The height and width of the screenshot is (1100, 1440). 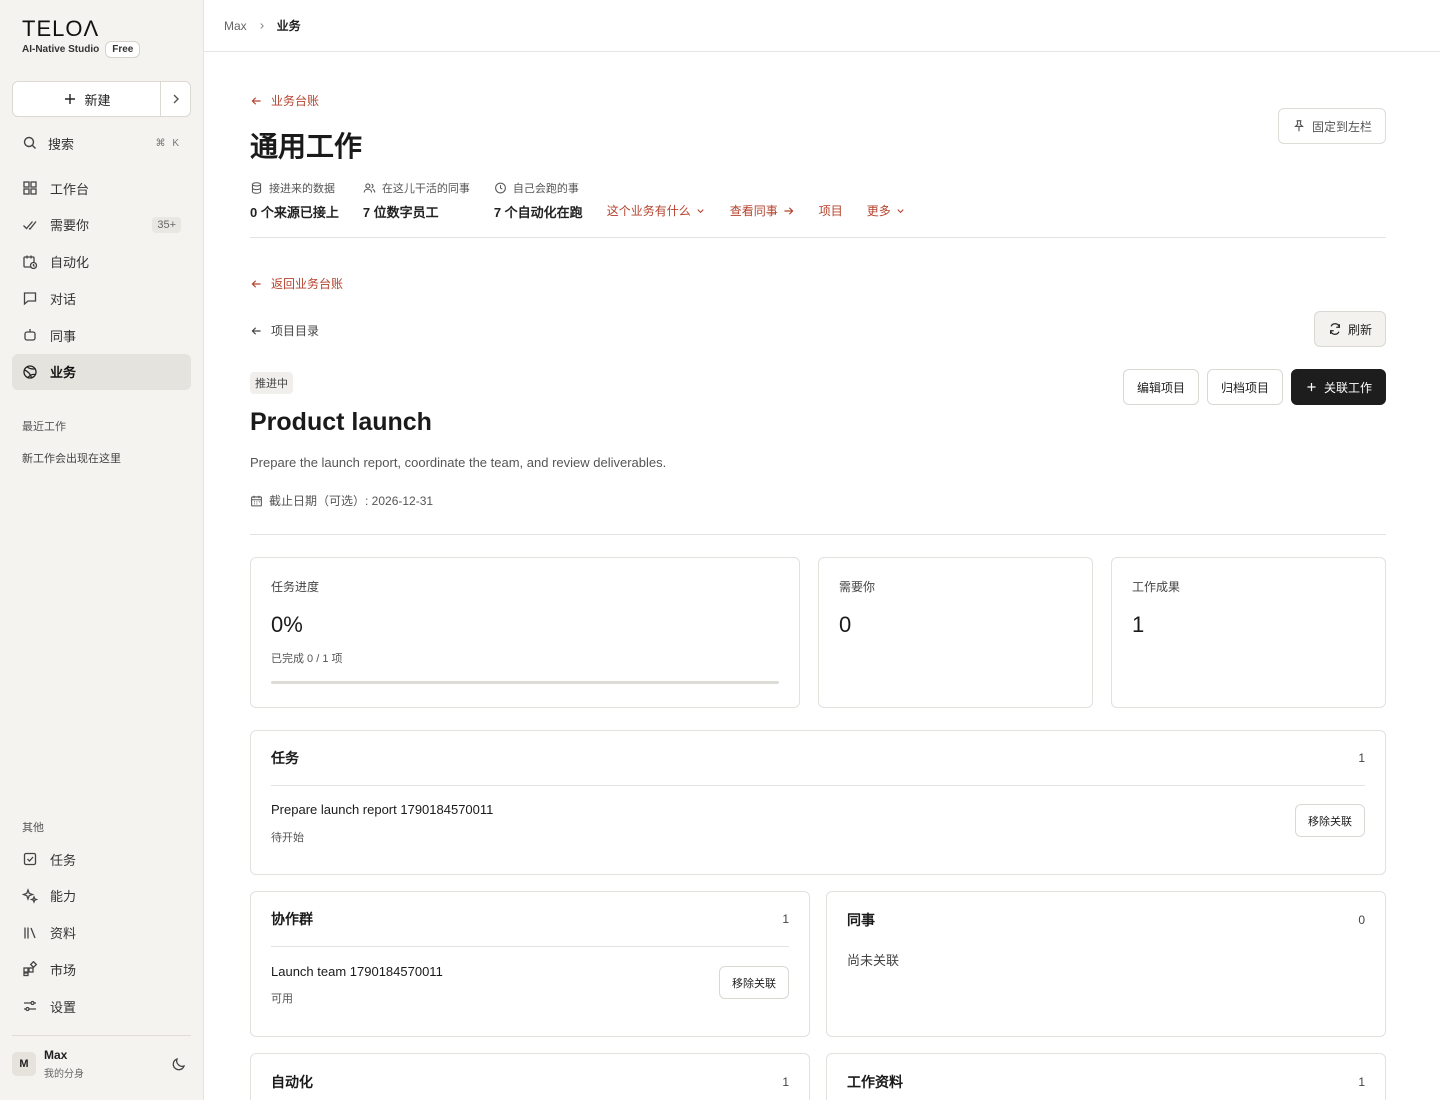 I want to click on panel-count: 1, so click(x=1361, y=758).